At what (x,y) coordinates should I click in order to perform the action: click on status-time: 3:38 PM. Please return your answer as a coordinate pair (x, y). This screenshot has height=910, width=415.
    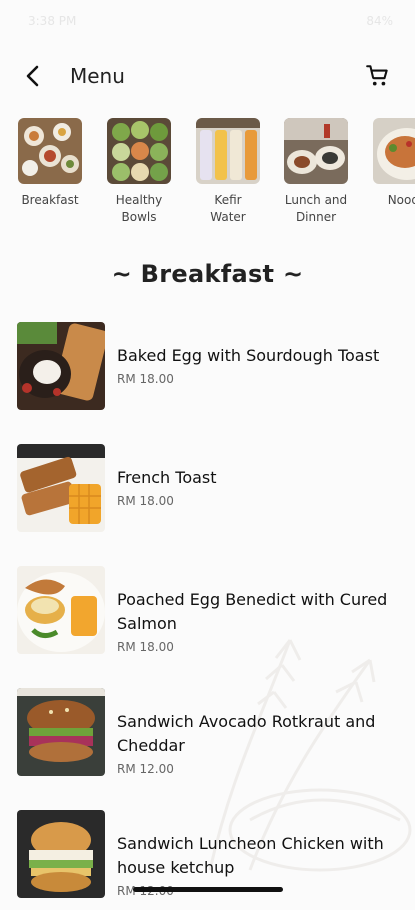
    Looking at the image, I should click on (52, 21).